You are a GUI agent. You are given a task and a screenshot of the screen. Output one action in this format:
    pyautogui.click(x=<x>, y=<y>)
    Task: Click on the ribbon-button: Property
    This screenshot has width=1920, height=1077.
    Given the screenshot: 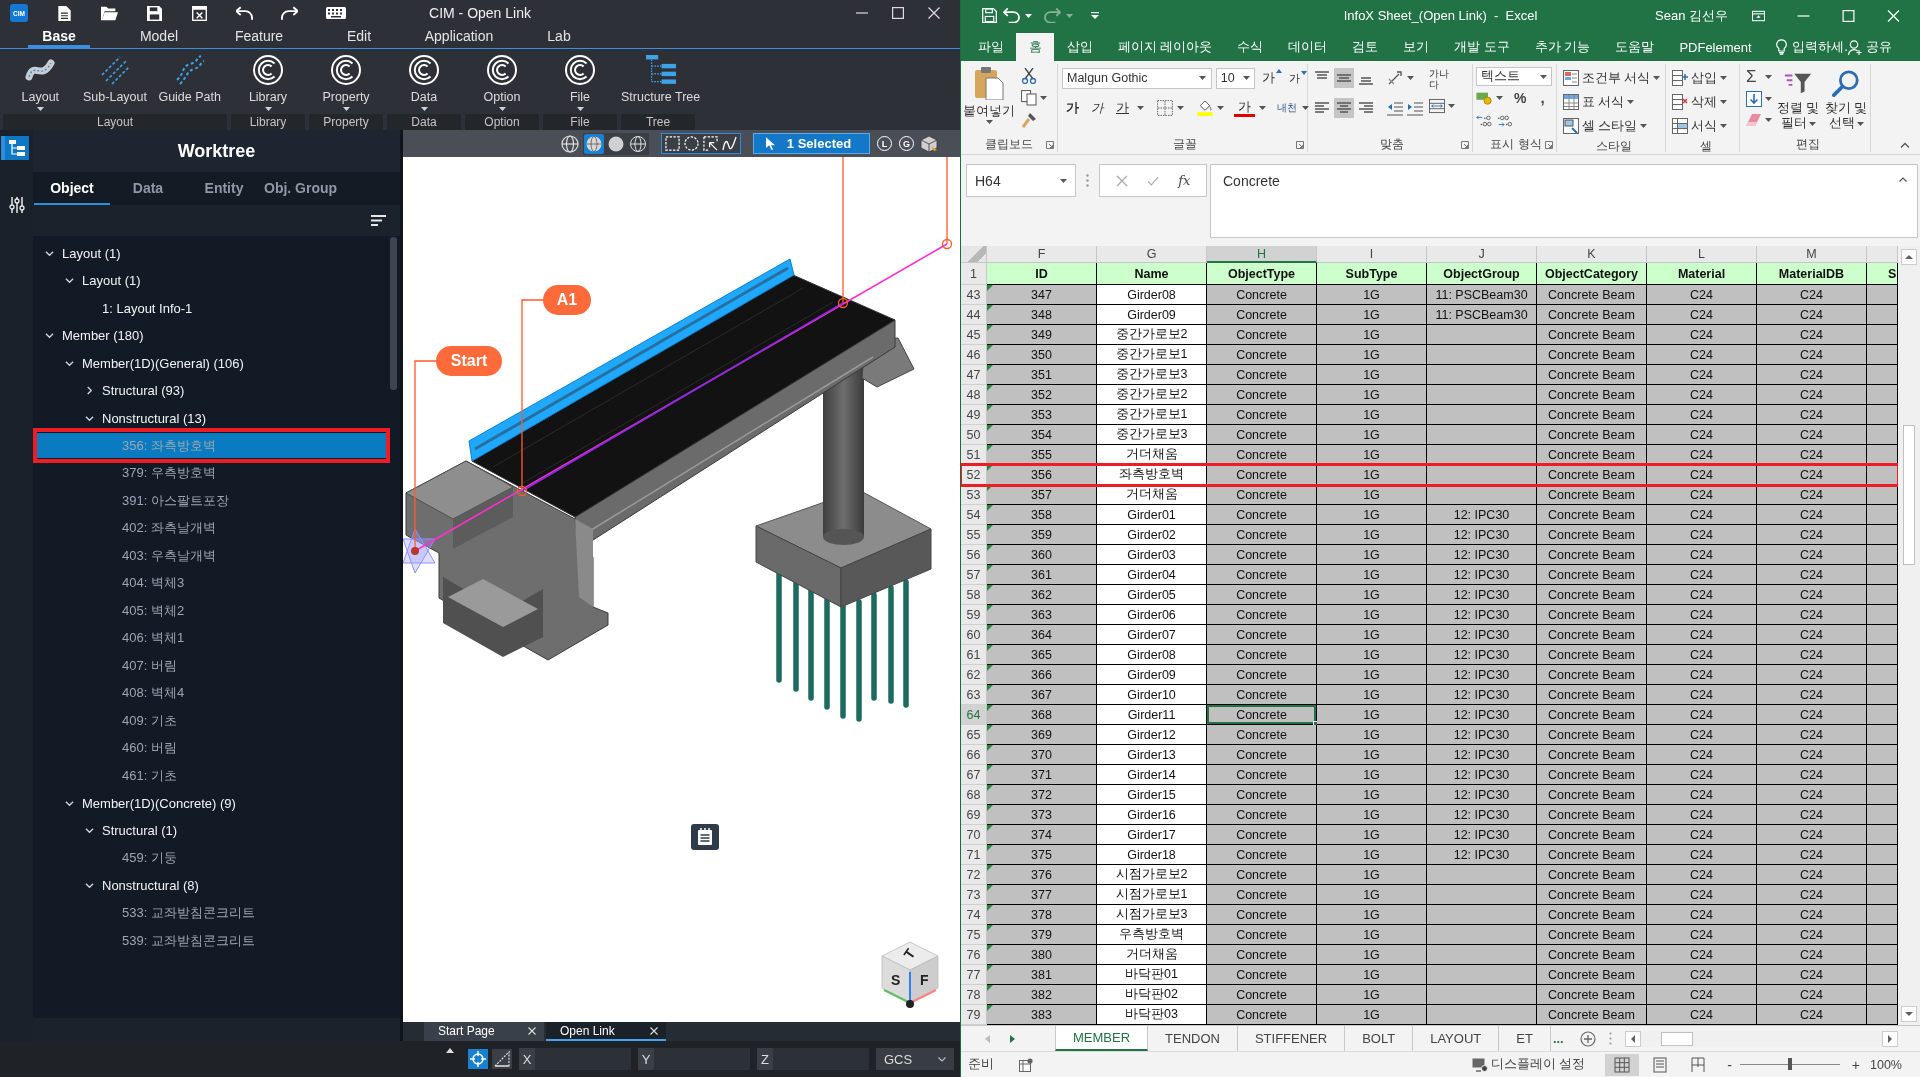 What is the action you would take?
    pyautogui.click(x=346, y=81)
    